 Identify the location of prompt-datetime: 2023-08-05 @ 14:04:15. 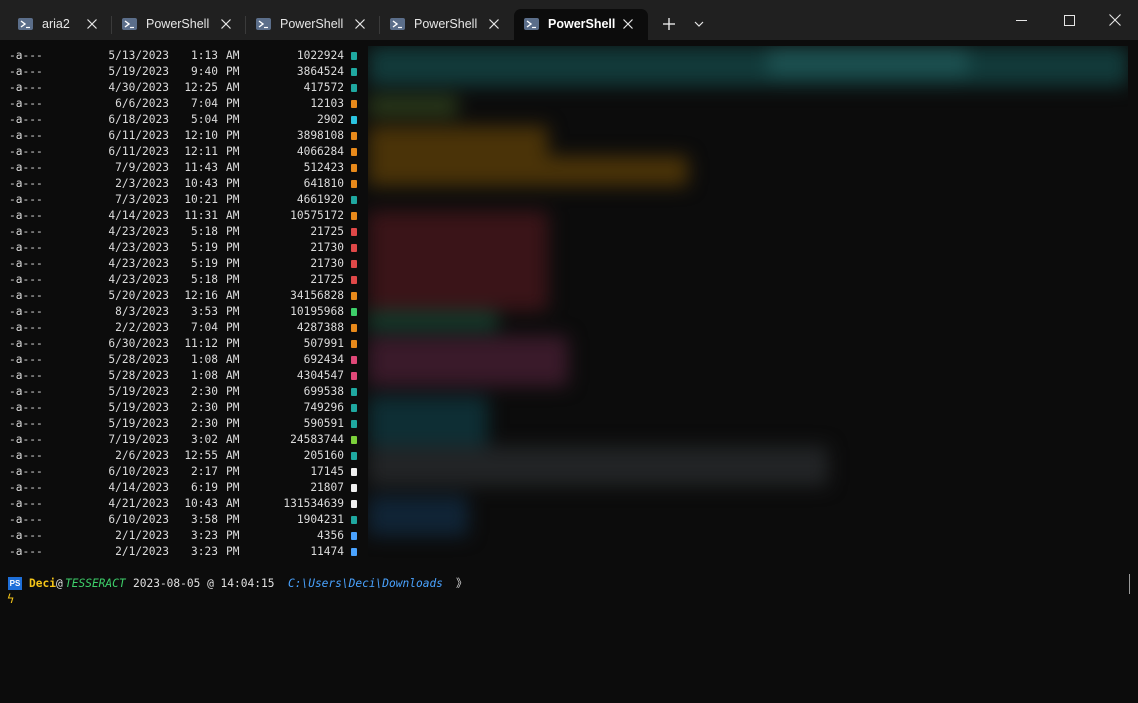
(204, 583).